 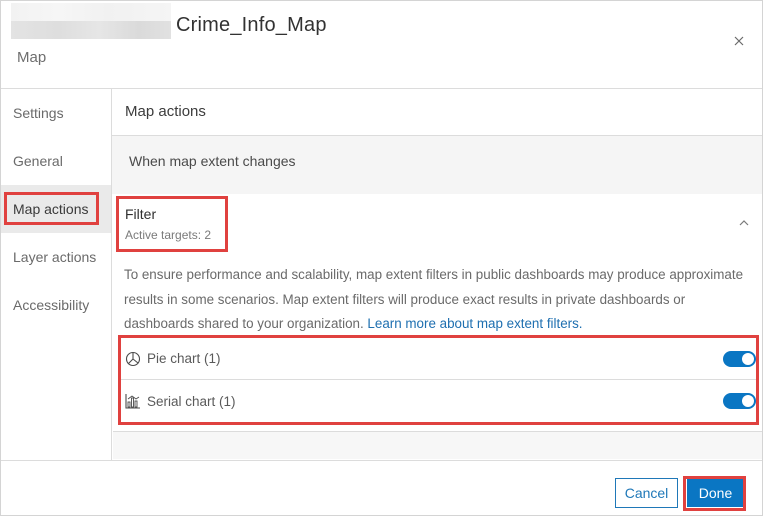 I want to click on close-icon, so click(x=739, y=41).